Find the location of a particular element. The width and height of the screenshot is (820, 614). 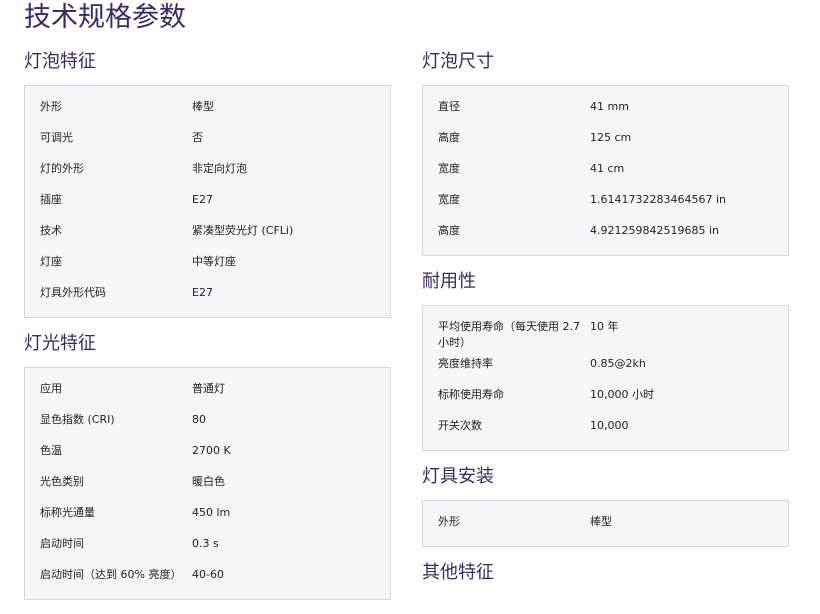

spec-row: 光色类别 暖白色 is located at coordinates (207, 484).